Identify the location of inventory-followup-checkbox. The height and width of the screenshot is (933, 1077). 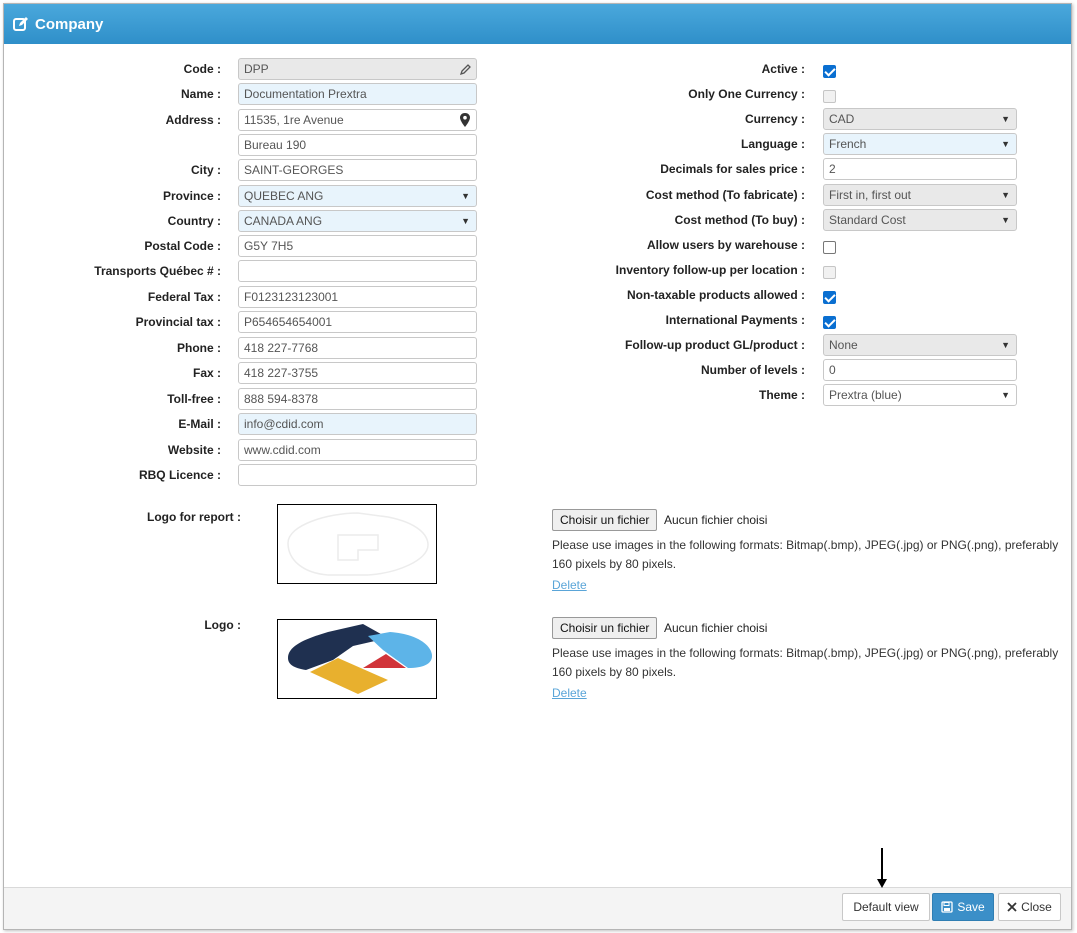
(829, 272).